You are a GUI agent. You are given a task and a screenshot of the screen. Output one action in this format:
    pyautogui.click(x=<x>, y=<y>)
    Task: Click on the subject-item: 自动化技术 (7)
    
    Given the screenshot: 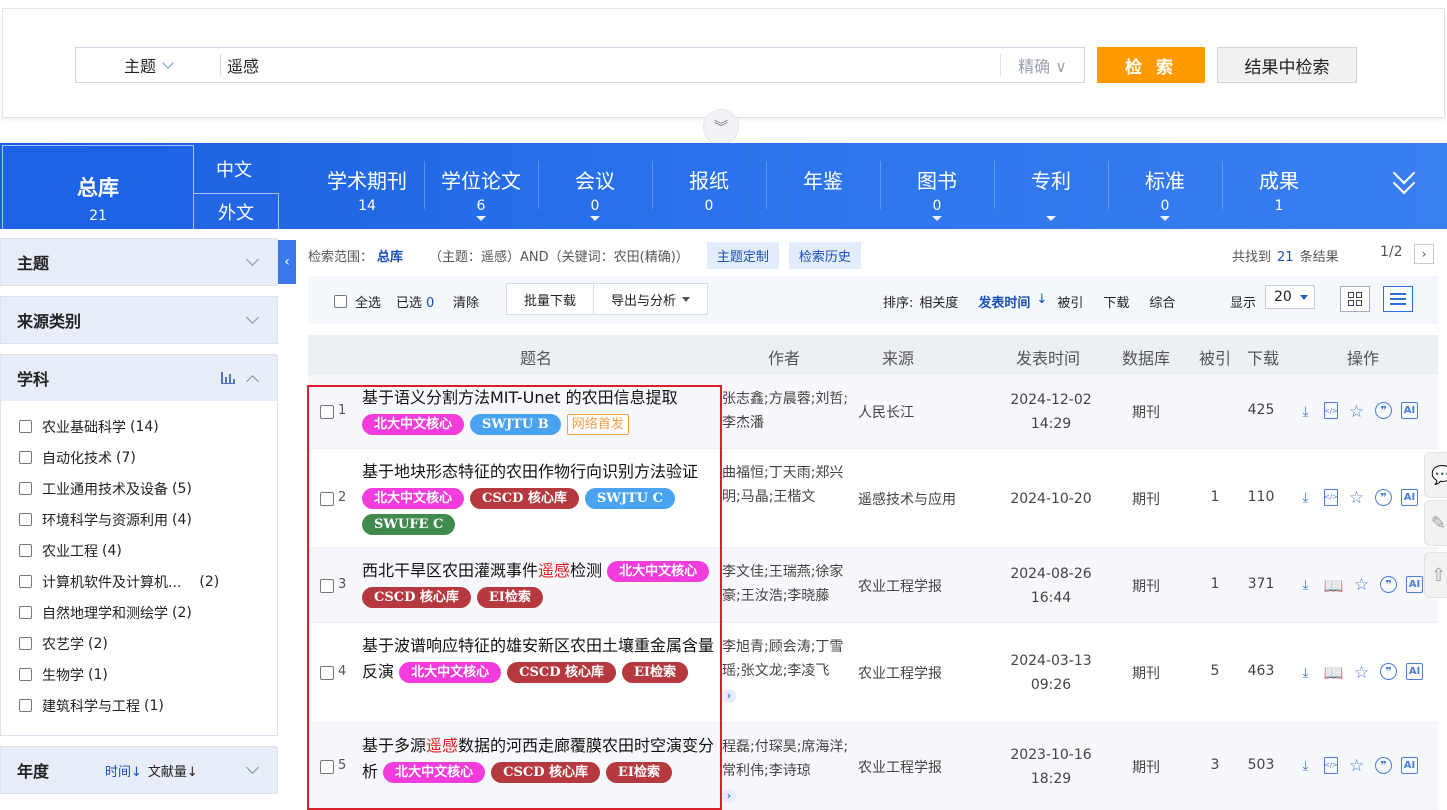 What is the action you would take?
    pyautogui.click(x=148, y=457)
    